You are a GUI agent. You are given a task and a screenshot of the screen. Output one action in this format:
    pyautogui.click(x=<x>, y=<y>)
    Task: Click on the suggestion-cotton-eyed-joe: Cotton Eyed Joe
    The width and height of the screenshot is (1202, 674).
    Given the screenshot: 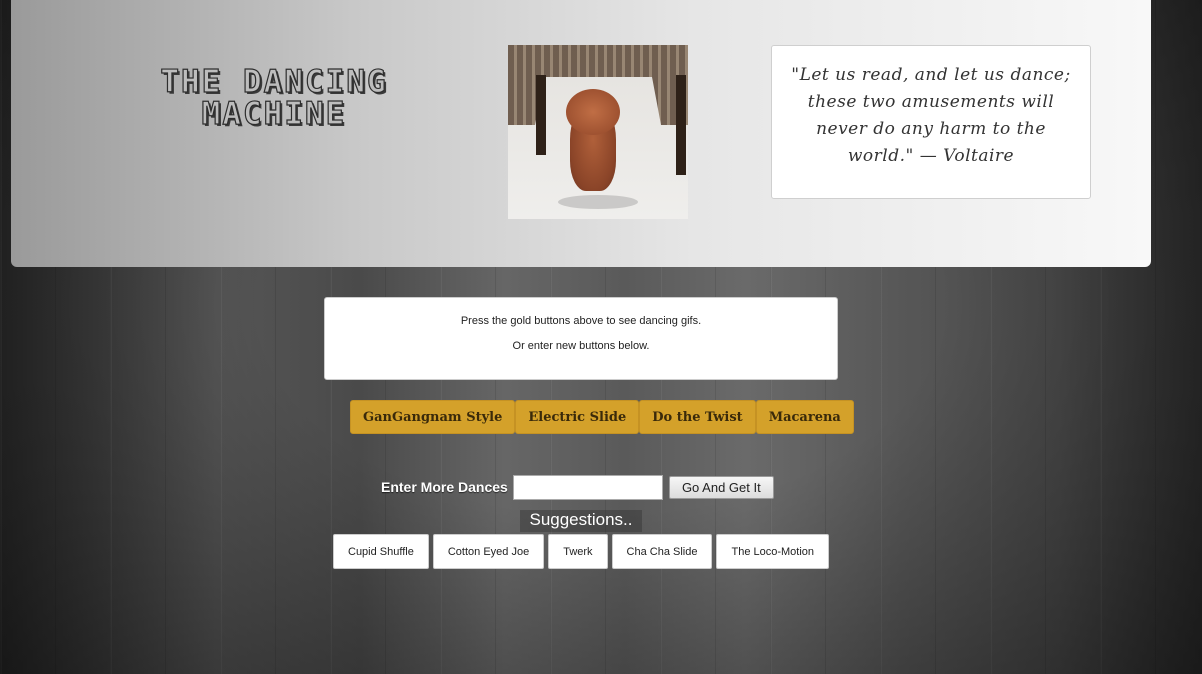 What is the action you would take?
    pyautogui.click(x=488, y=551)
    